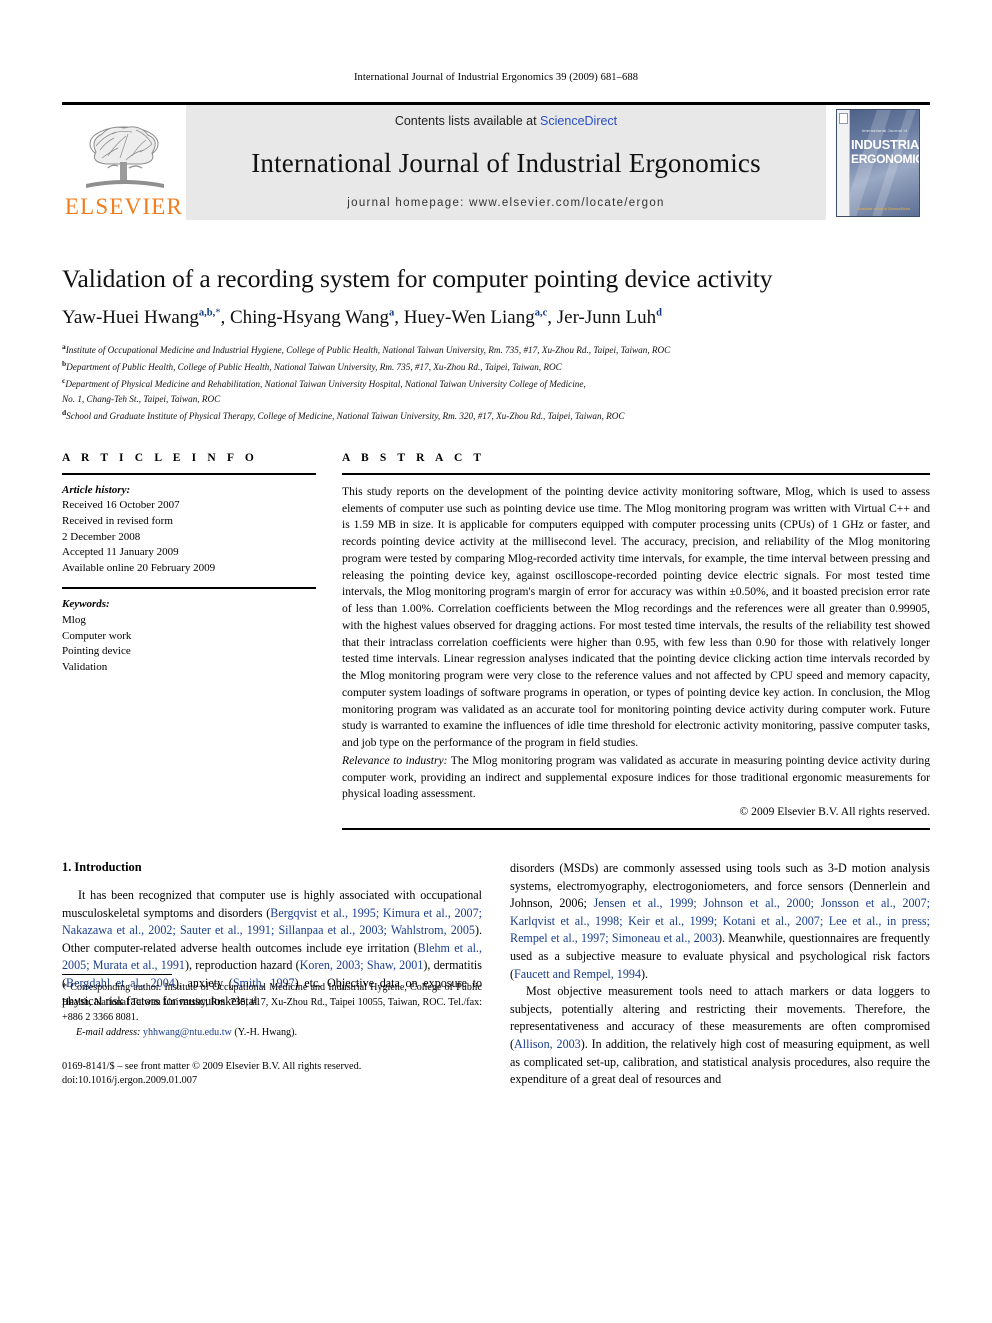 Image resolution: width=992 pixels, height=1323 pixels. I want to click on article-history-item: 2 December 2008, so click(101, 536).